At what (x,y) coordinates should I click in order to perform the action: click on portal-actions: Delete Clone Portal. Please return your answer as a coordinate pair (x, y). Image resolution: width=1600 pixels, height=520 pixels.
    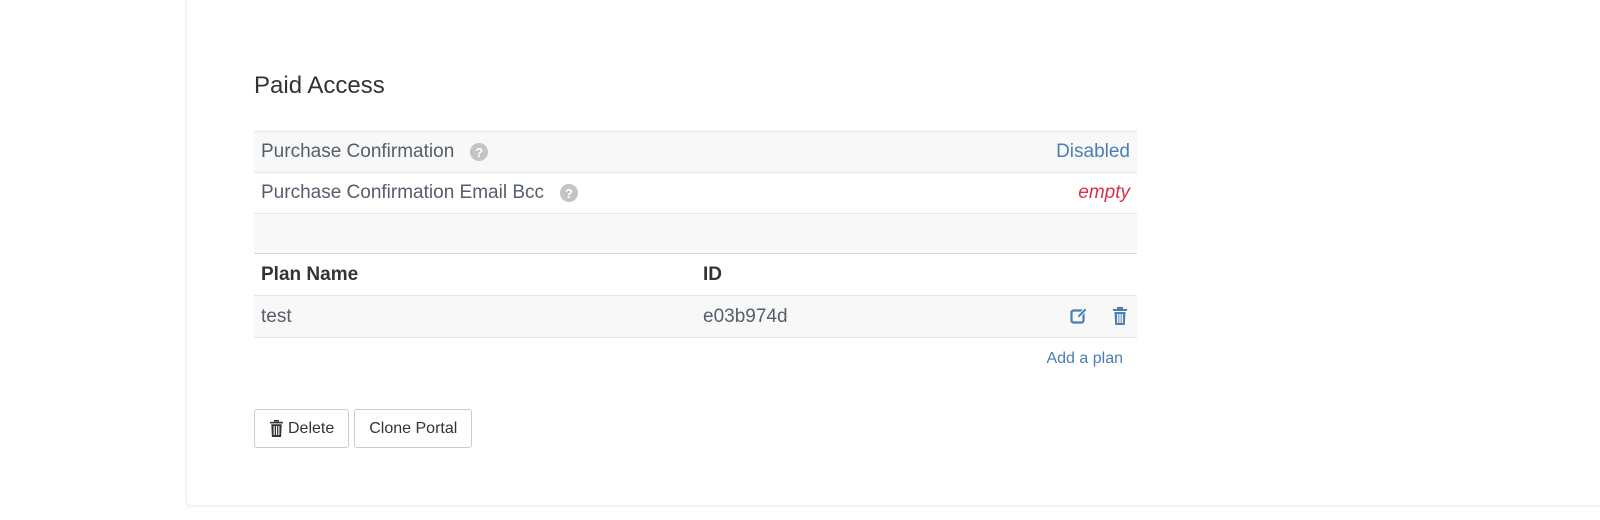
    Looking at the image, I should click on (363, 428).